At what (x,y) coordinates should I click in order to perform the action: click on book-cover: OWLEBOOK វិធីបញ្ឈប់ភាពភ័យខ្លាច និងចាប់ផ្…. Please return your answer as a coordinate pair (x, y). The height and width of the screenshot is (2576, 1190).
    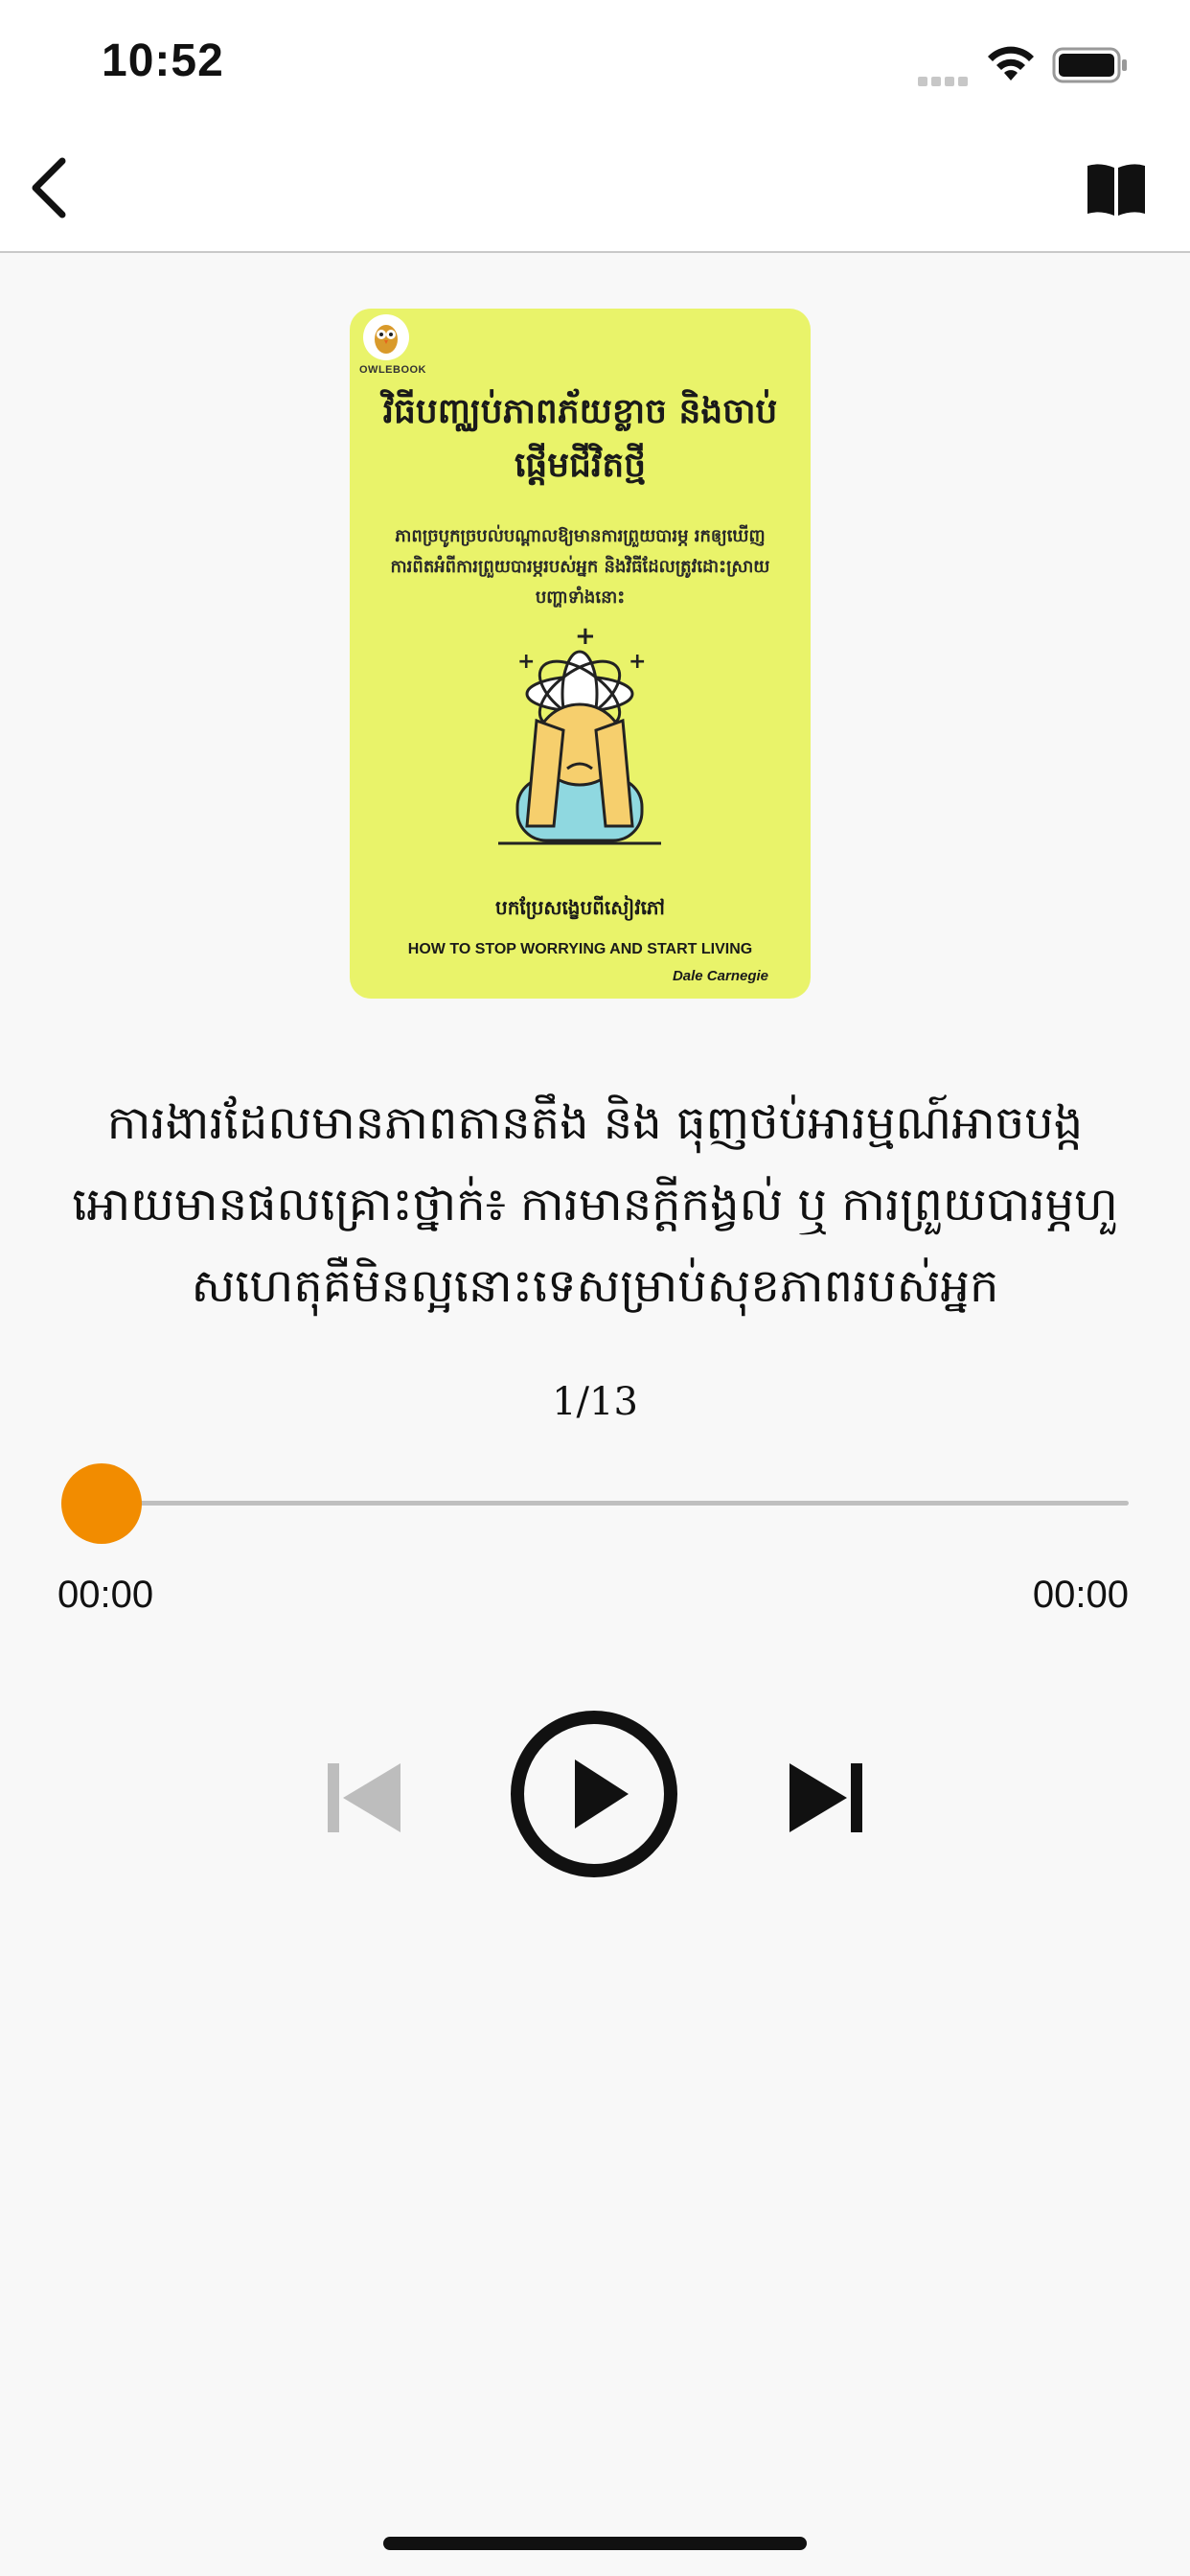
    Looking at the image, I should click on (580, 654).